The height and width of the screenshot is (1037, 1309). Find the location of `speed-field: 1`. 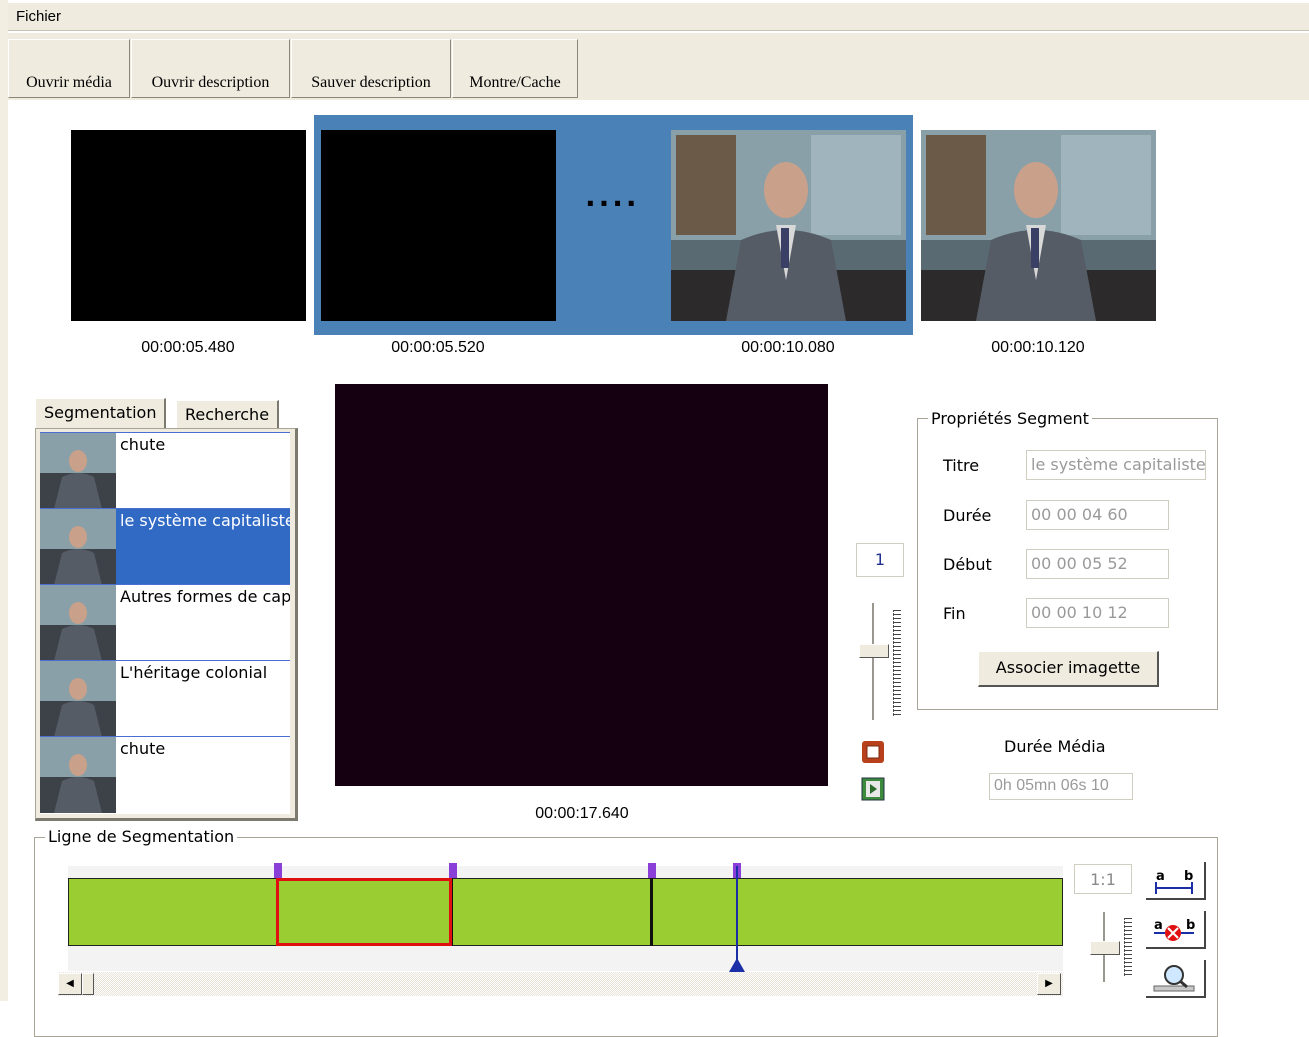

speed-field: 1 is located at coordinates (880, 560).